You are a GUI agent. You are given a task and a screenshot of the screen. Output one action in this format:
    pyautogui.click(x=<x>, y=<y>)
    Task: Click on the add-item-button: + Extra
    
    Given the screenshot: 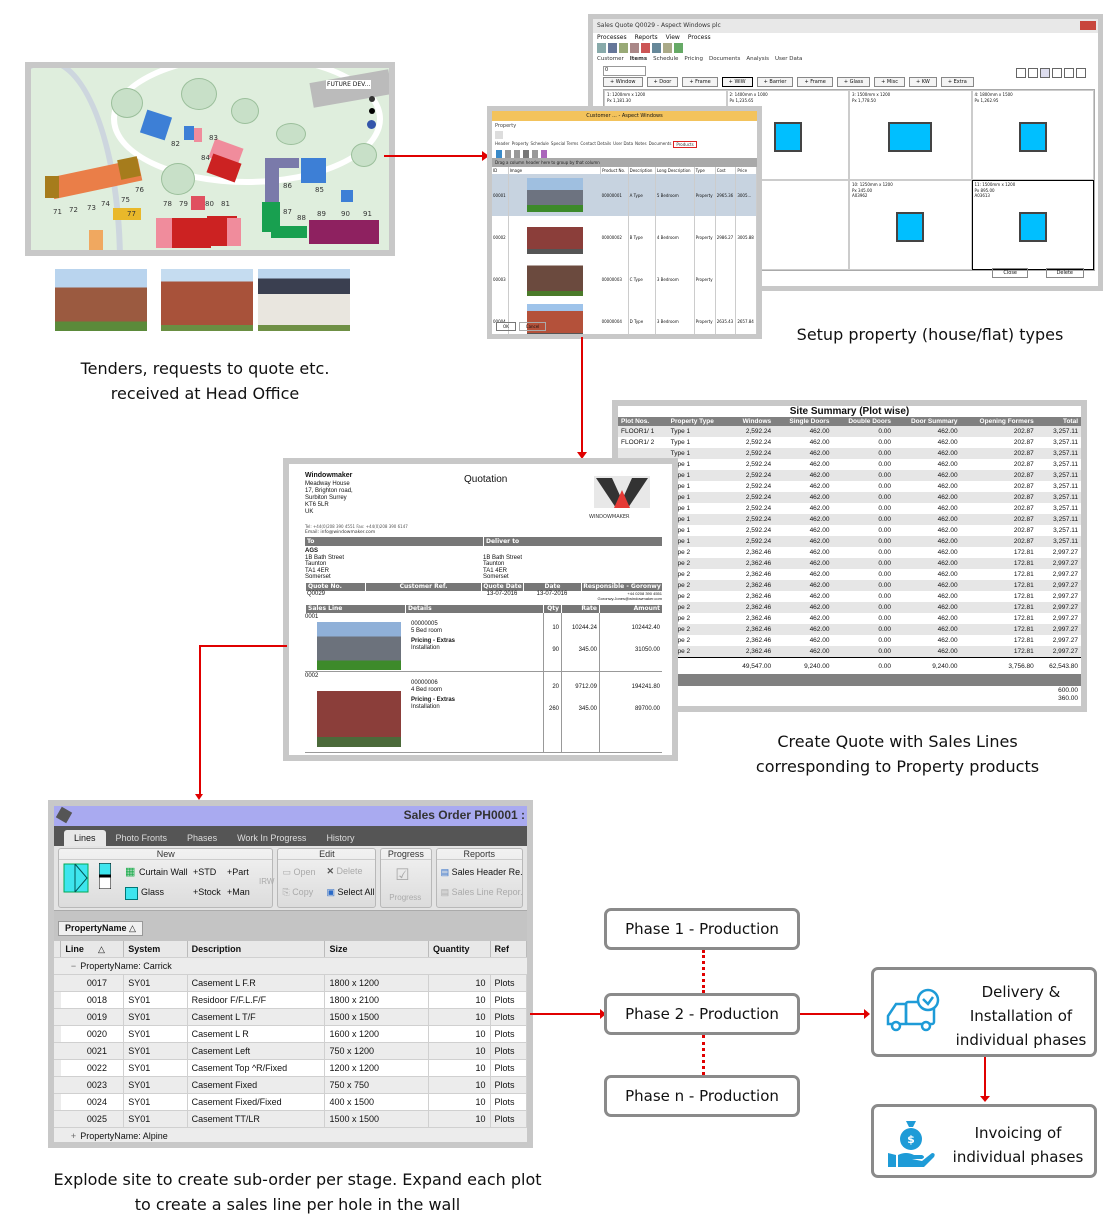 What is the action you would take?
    pyautogui.click(x=957, y=82)
    